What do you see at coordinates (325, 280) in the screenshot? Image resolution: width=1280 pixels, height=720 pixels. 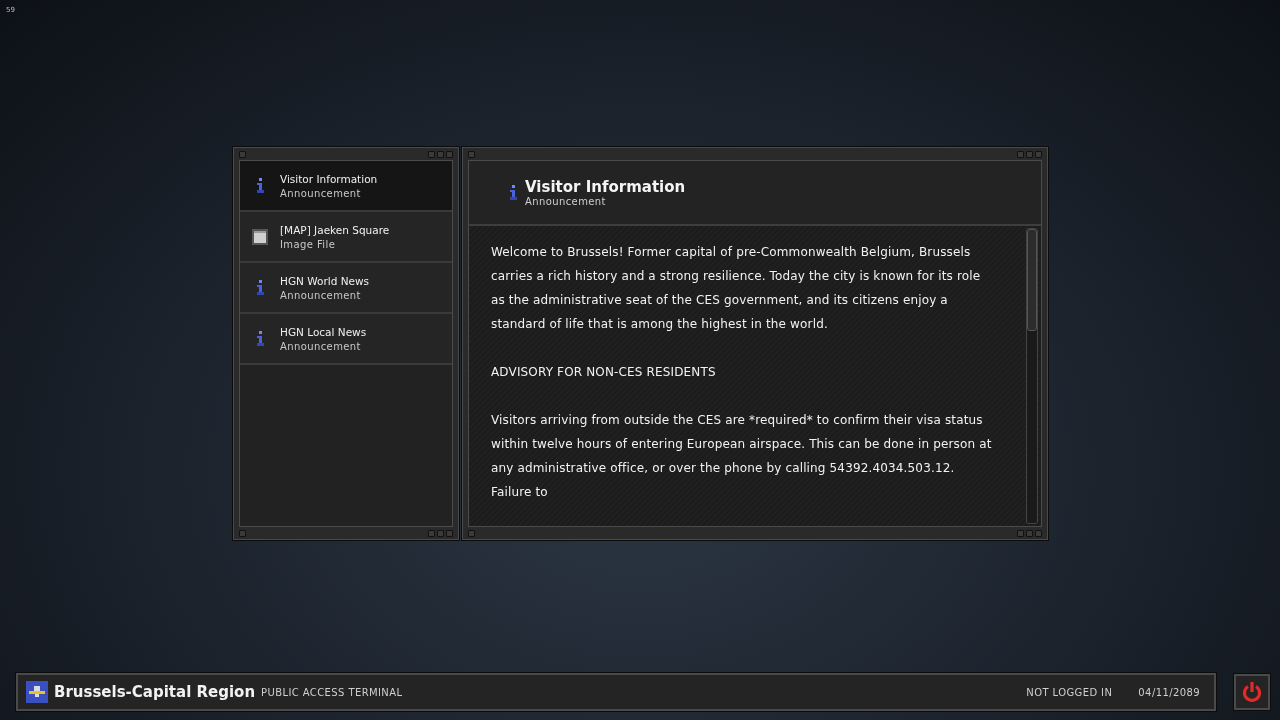 I see `item-title: HGN World News` at bounding box center [325, 280].